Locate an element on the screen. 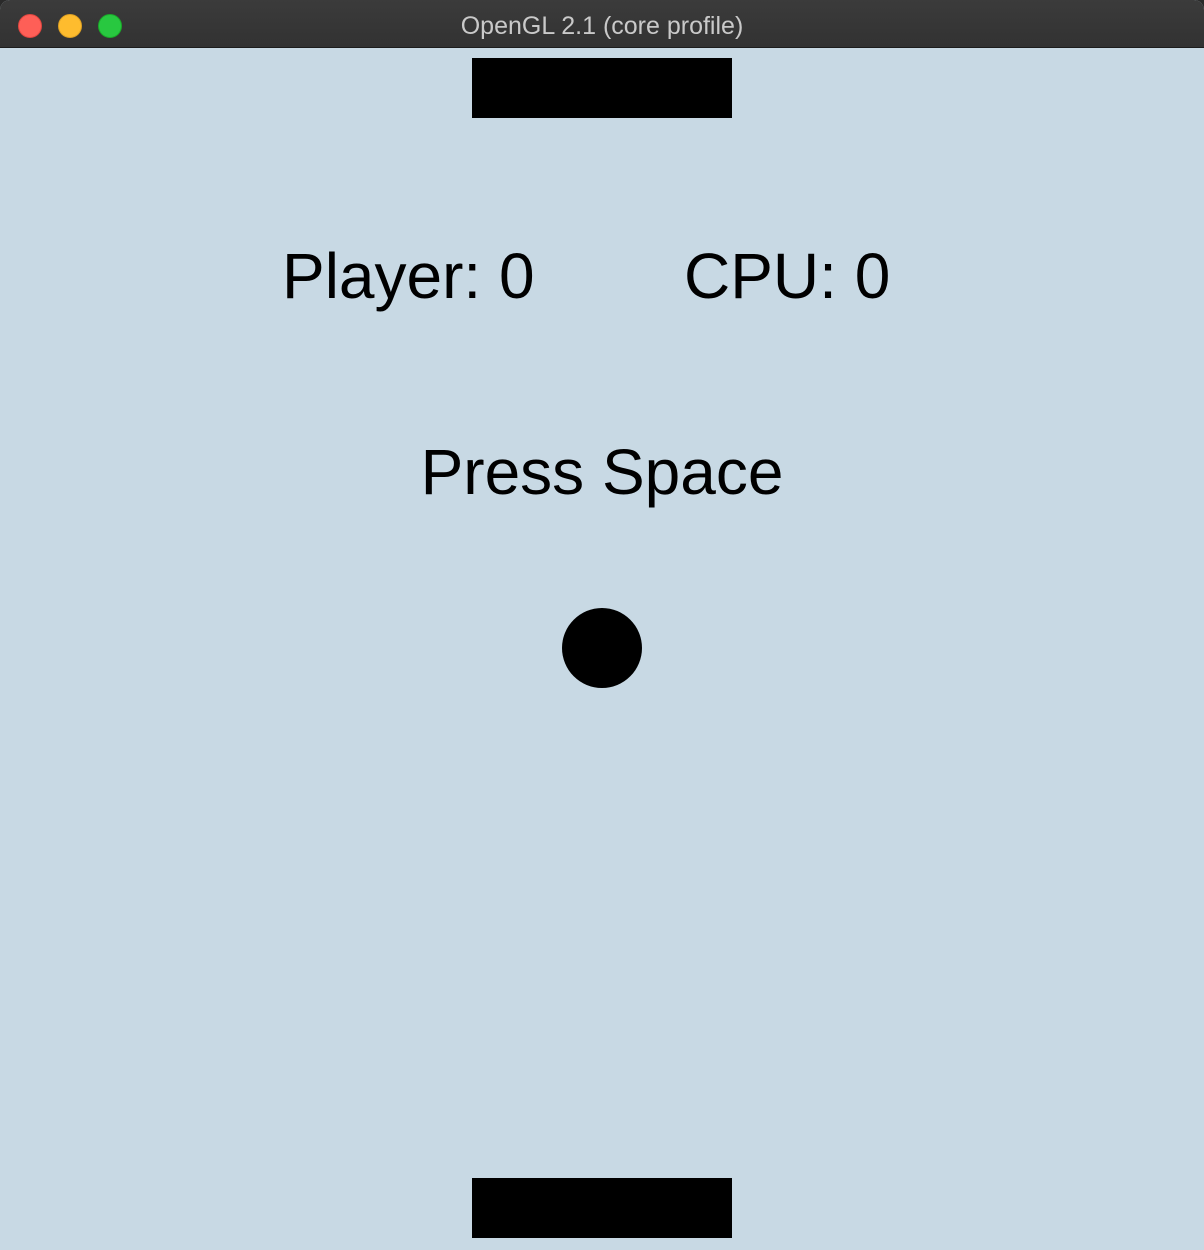 The image size is (1204, 1250). window-title: OpenGL 2.1 (core profile) is located at coordinates (602, 26).